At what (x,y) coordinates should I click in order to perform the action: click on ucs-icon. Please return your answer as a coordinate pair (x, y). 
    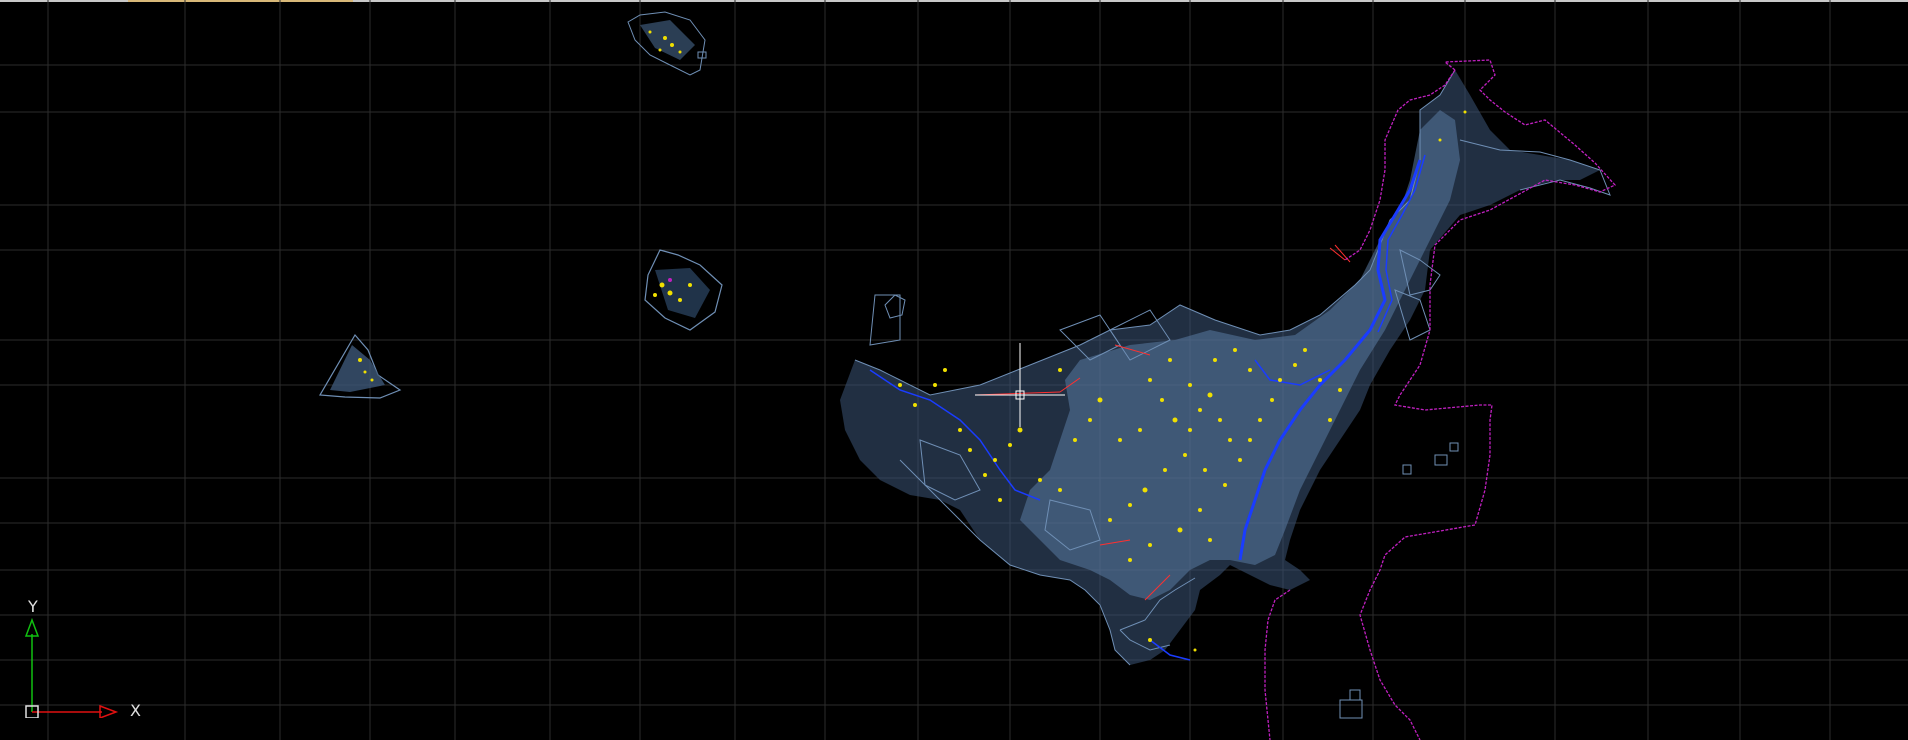
    Looking at the image, I should click on (71, 667).